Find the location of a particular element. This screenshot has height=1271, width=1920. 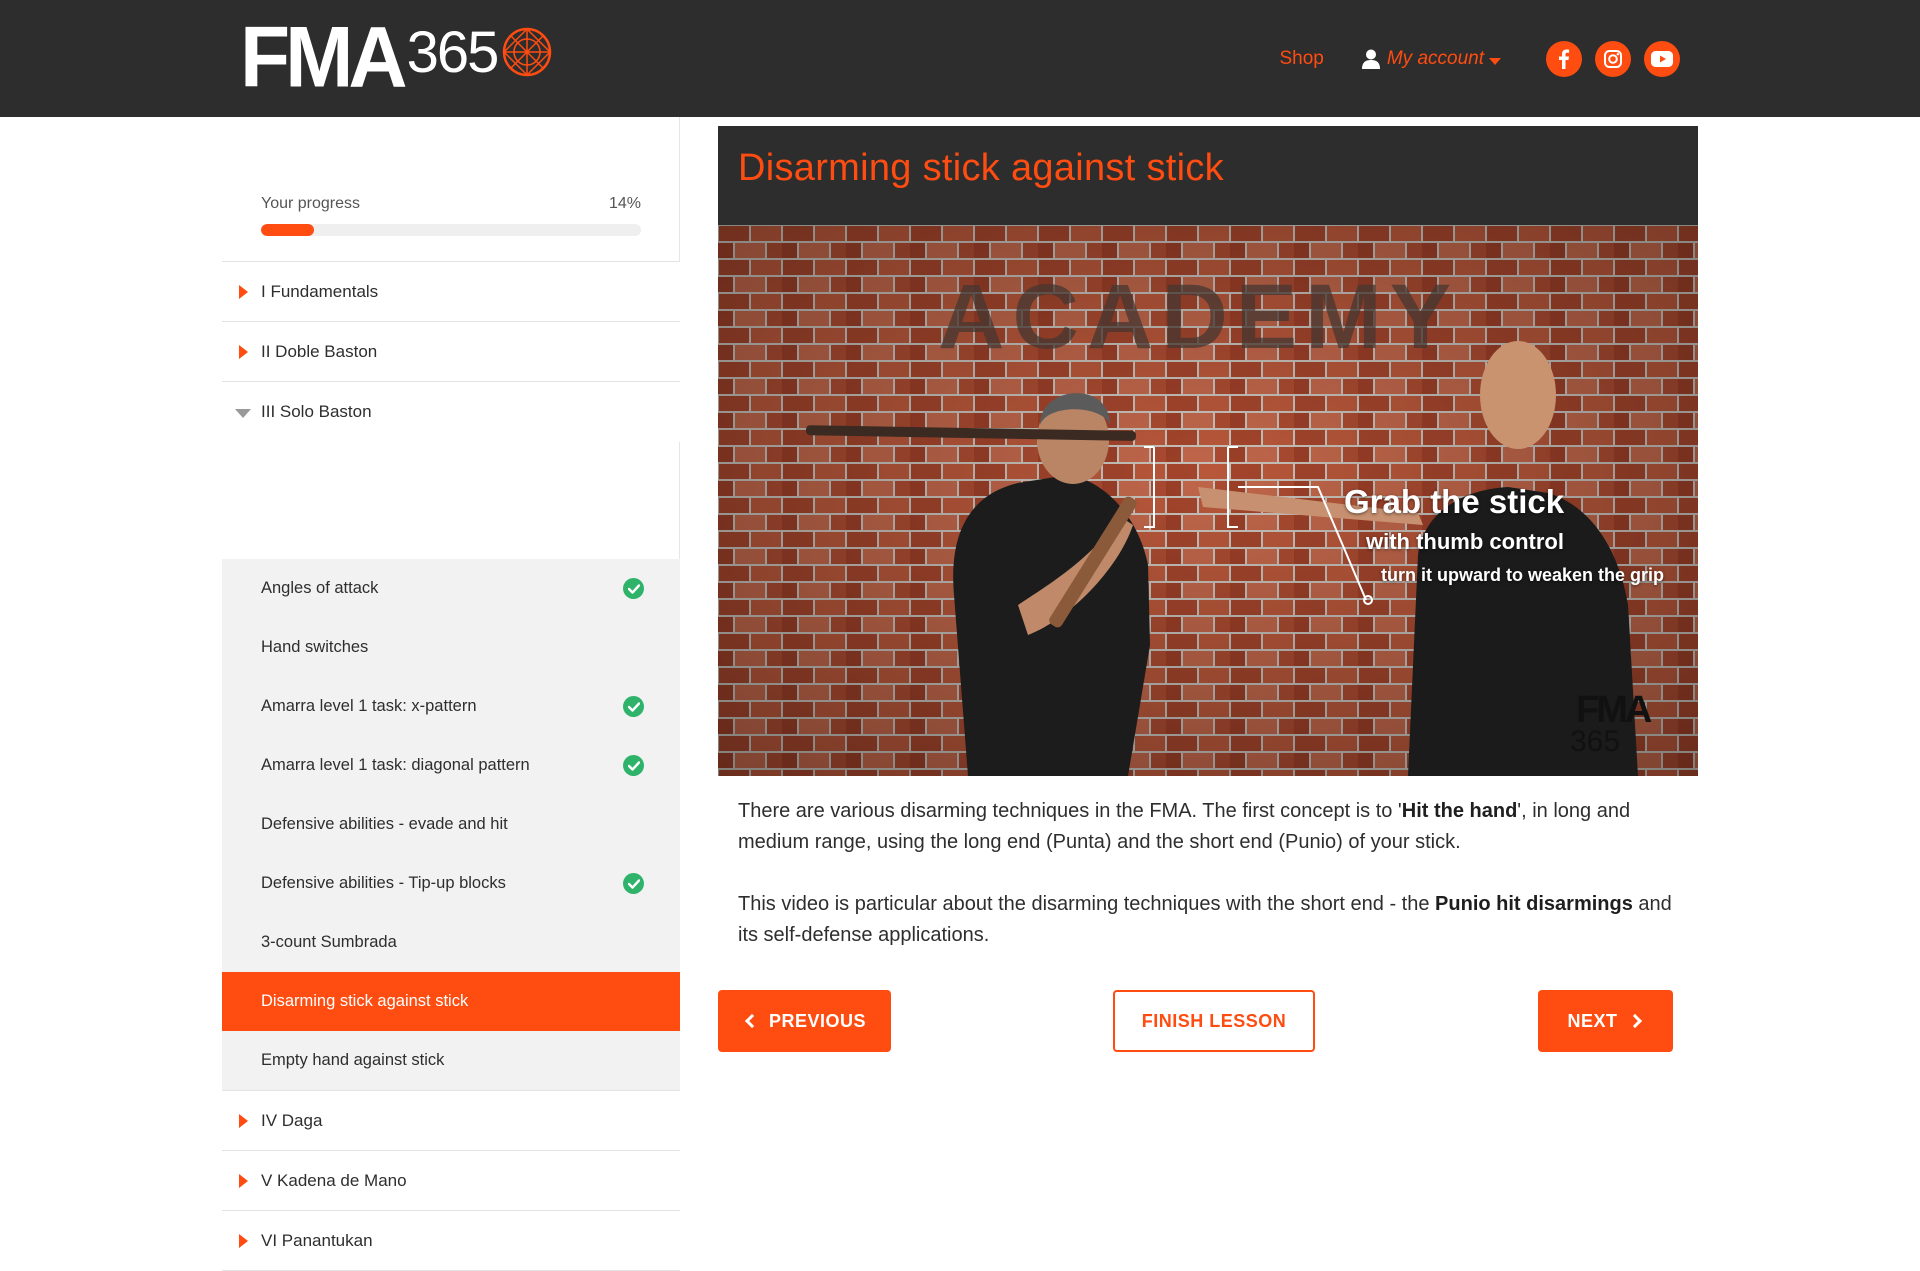

lesson-label: Hand switches is located at coordinates (315, 647).